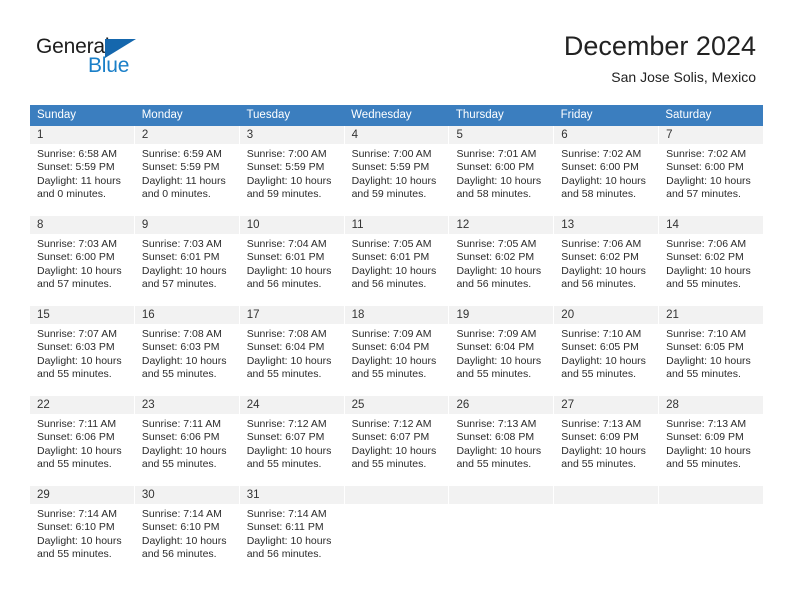 The height and width of the screenshot is (612, 792). I want to click on page-title: December 2024, so click(659, 46).